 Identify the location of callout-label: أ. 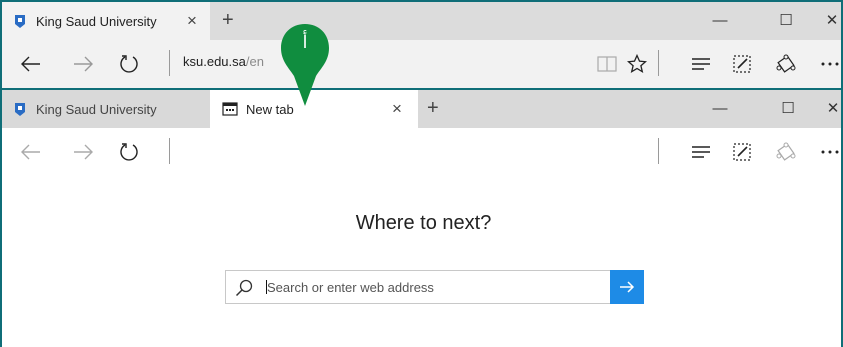
(305, 42).